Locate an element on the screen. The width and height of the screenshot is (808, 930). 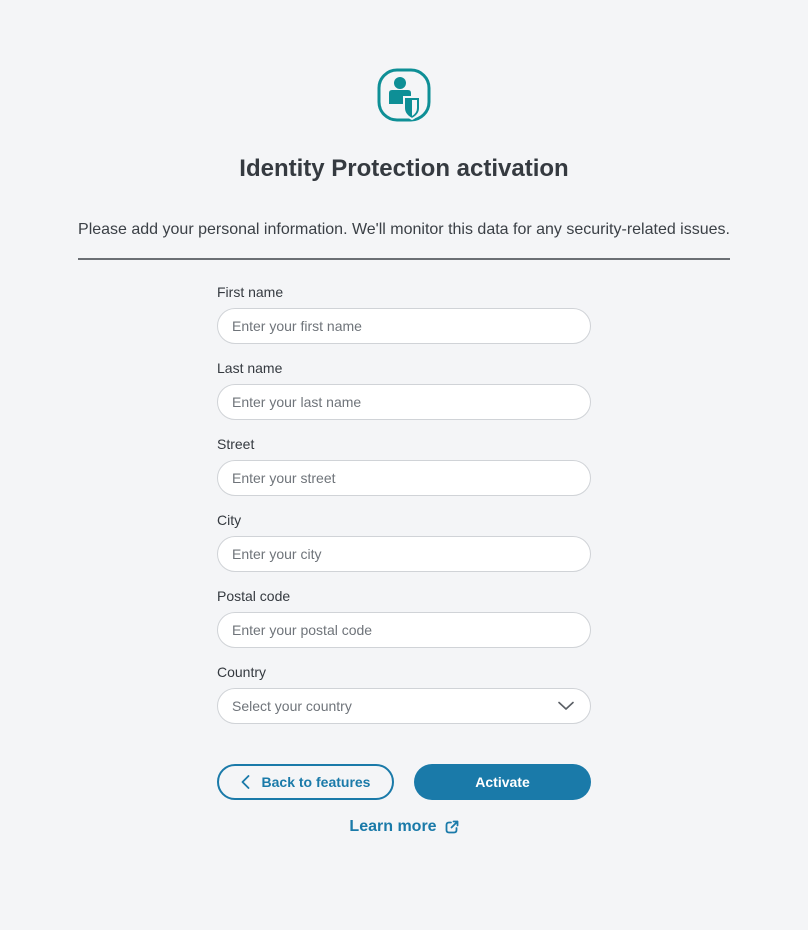
back-to-features-label: Back to features is located at coordinates (316, 782).